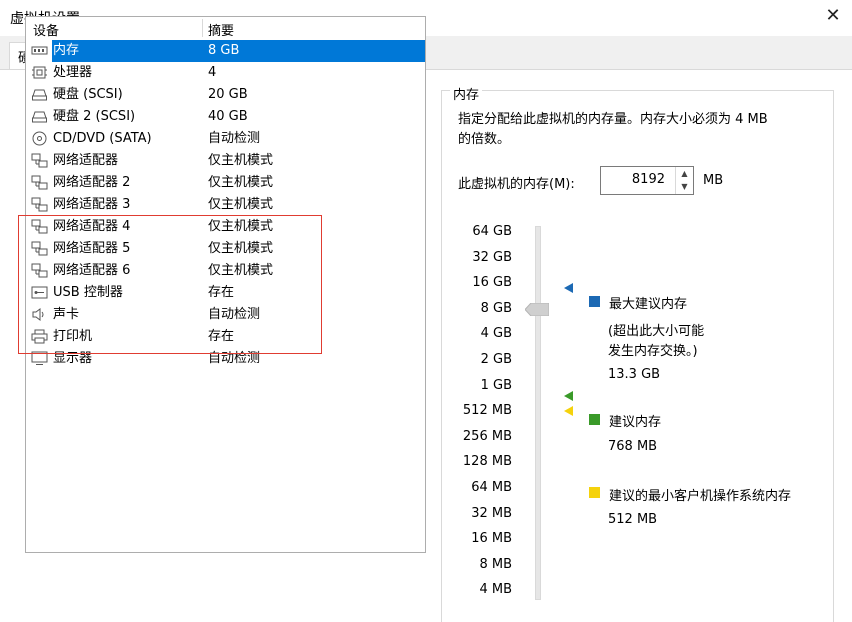 This screenshot has height=622, width=852. What do you see at coordinates (635, 422) in the screenshot?
I see `rec-legend-title: 建议内存` at bounding box center [635, 422].